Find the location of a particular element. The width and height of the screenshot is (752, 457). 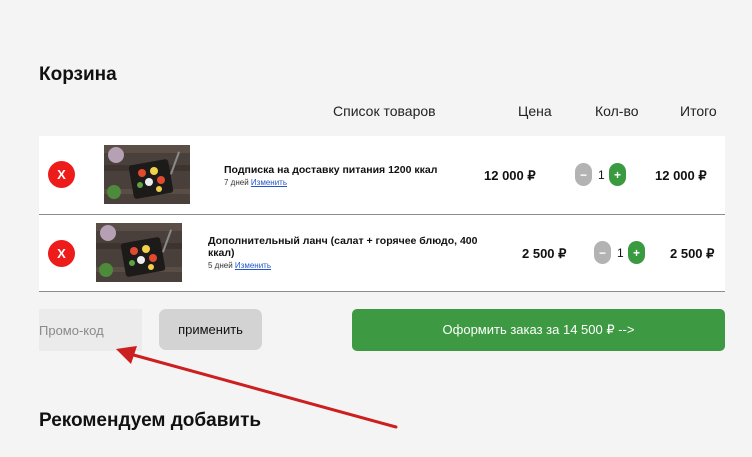

header-items: Список товаров is located at coordinates (384, 111).